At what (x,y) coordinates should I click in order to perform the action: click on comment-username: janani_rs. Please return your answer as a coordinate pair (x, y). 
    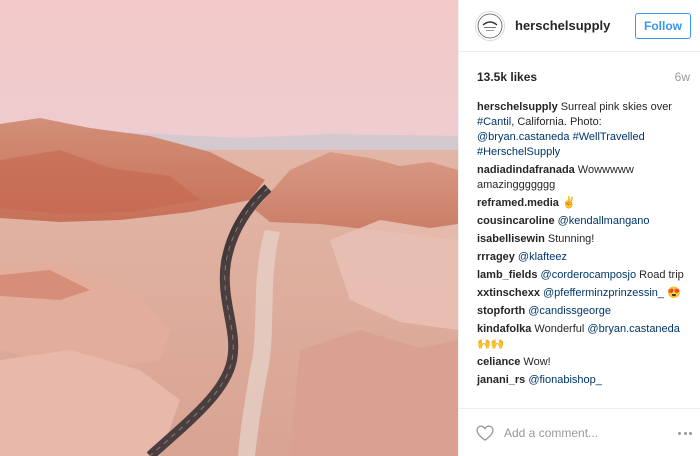
    Looking at the image, I should click on (501, 380).